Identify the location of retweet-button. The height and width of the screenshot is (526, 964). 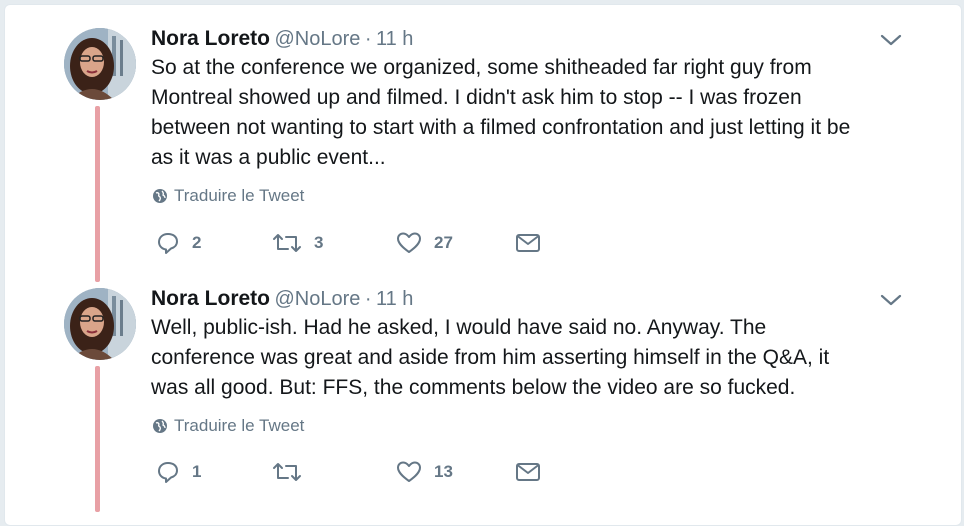
(293, 472).